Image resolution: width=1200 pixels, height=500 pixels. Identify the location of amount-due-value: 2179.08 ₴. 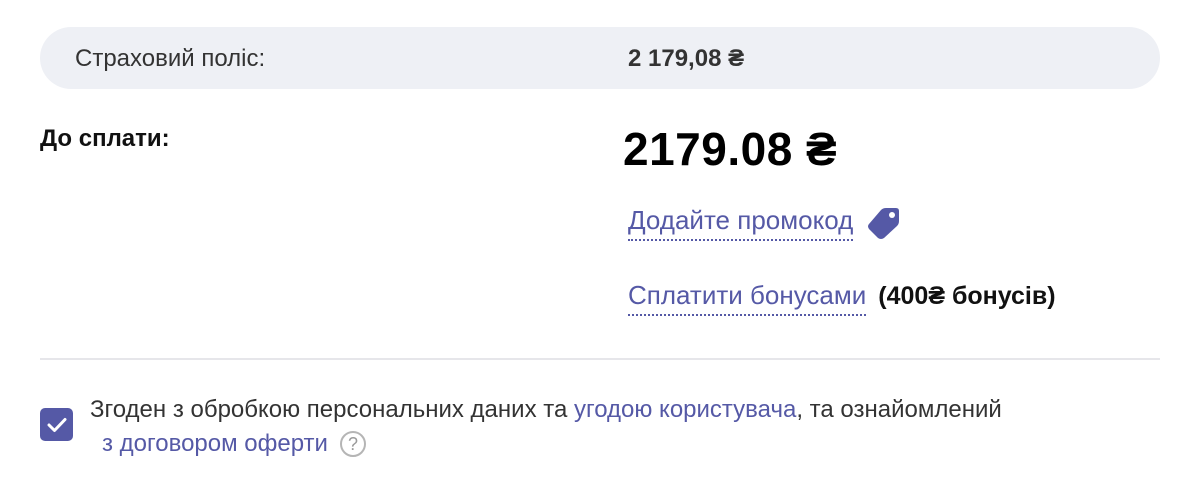
(730, 149).